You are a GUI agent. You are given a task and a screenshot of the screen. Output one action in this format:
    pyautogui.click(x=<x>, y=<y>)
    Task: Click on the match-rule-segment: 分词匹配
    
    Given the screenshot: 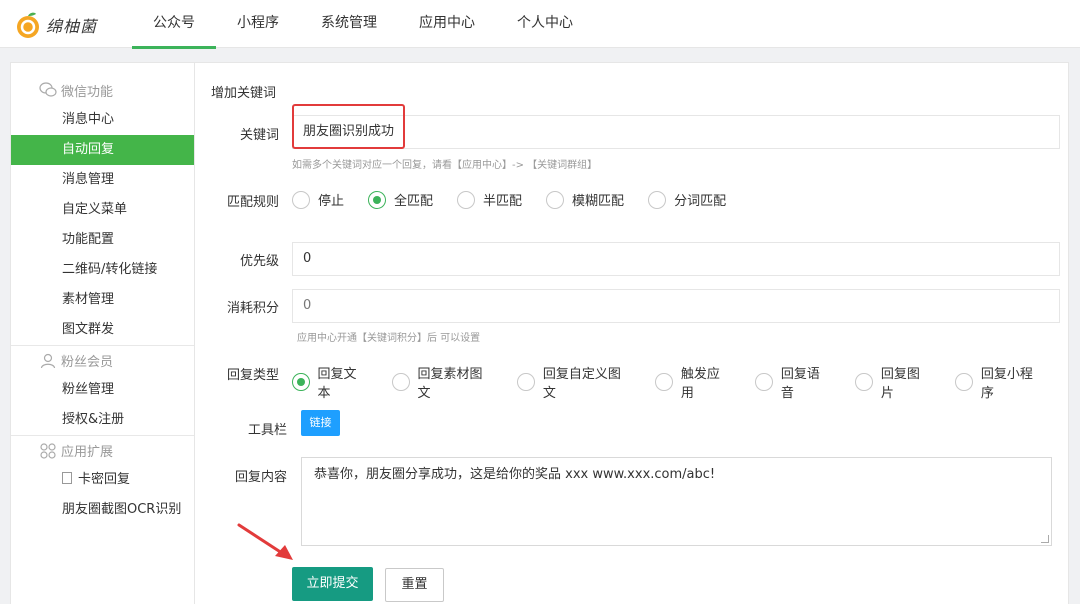 What is the action you would take?
    pyautogui.click(x=687, y=199)
    